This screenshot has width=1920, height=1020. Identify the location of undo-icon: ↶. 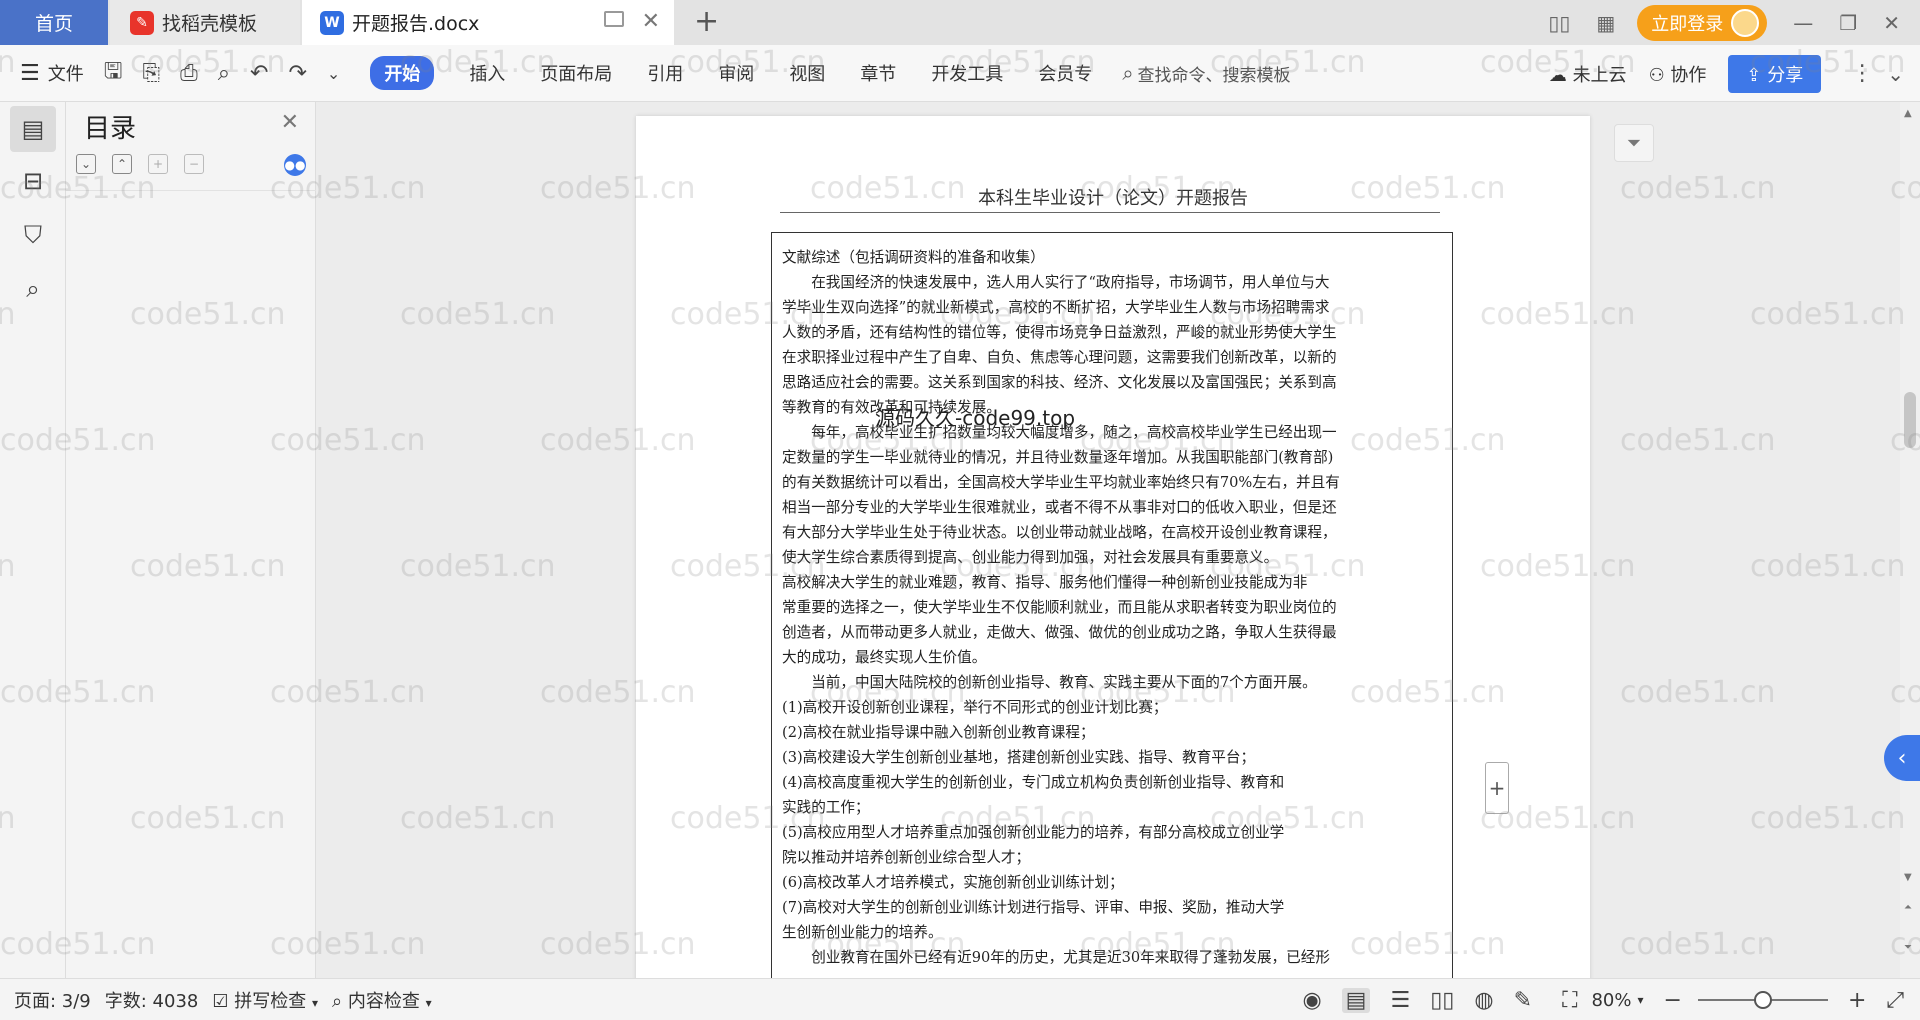
(259, 73).